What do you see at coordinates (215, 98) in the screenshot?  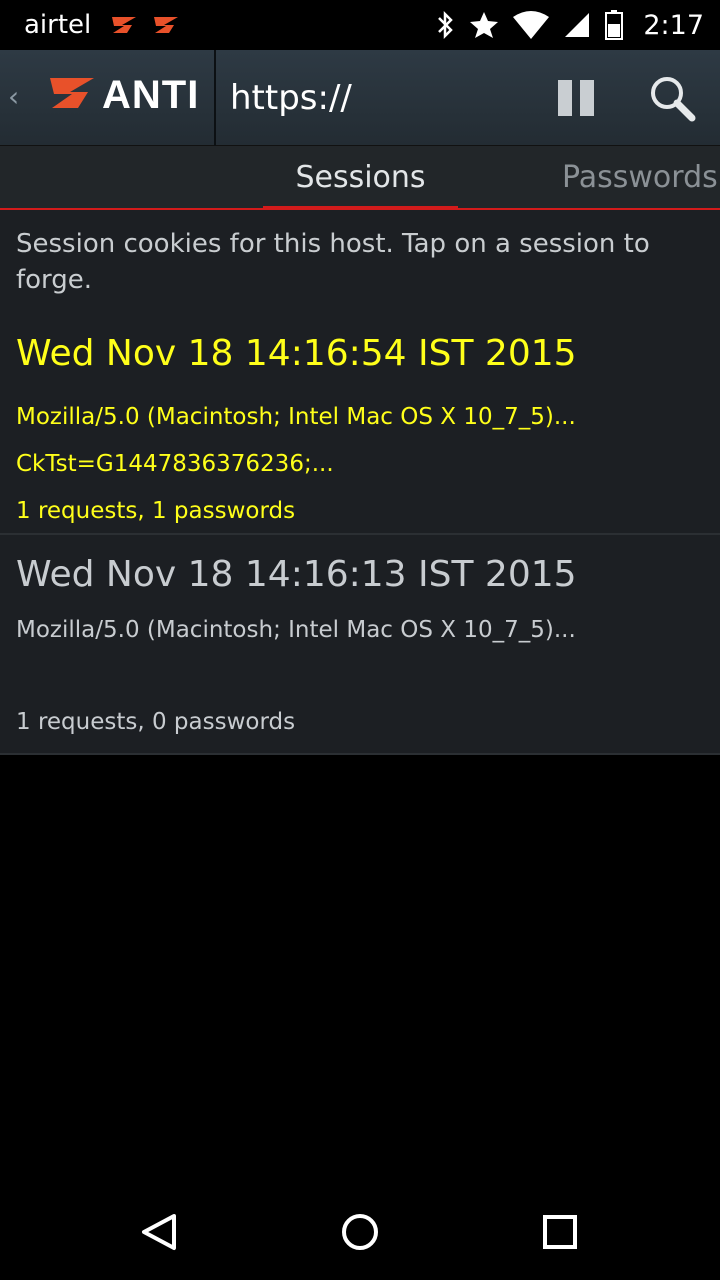 I see `action-bar-divider` at bounding box center [215, 98].